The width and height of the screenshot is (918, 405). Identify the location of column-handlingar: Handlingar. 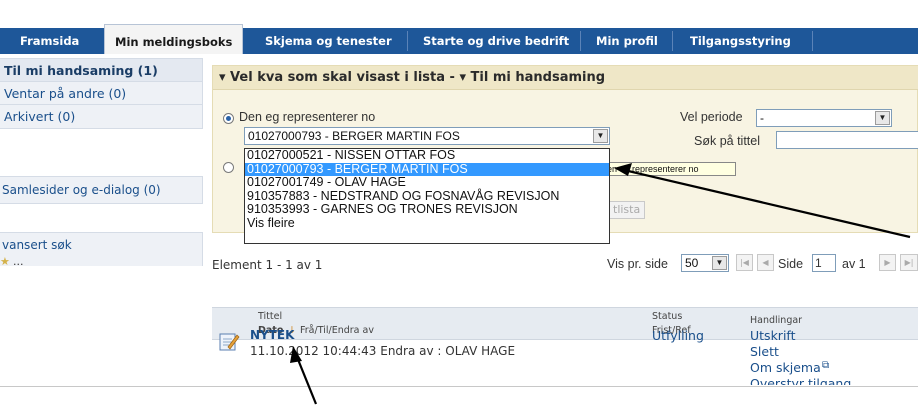
(776, 320).